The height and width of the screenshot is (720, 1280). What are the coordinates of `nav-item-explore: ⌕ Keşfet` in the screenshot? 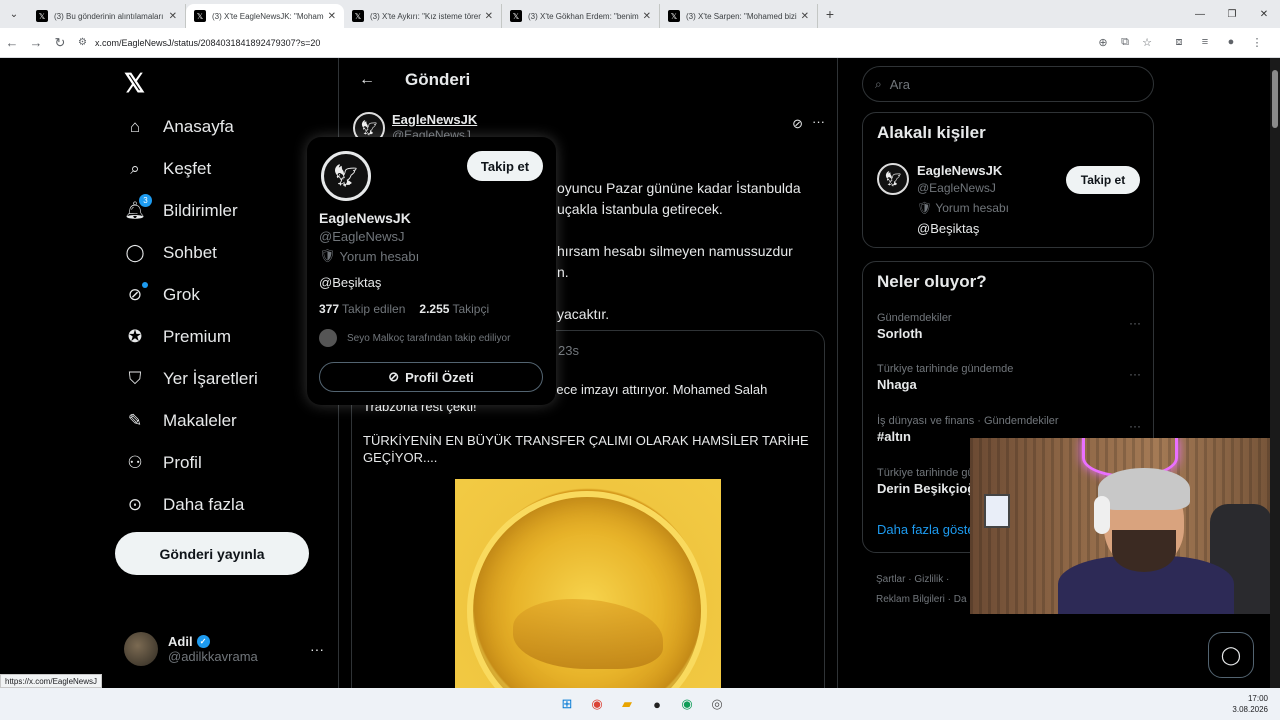 It's located at (167, 169).